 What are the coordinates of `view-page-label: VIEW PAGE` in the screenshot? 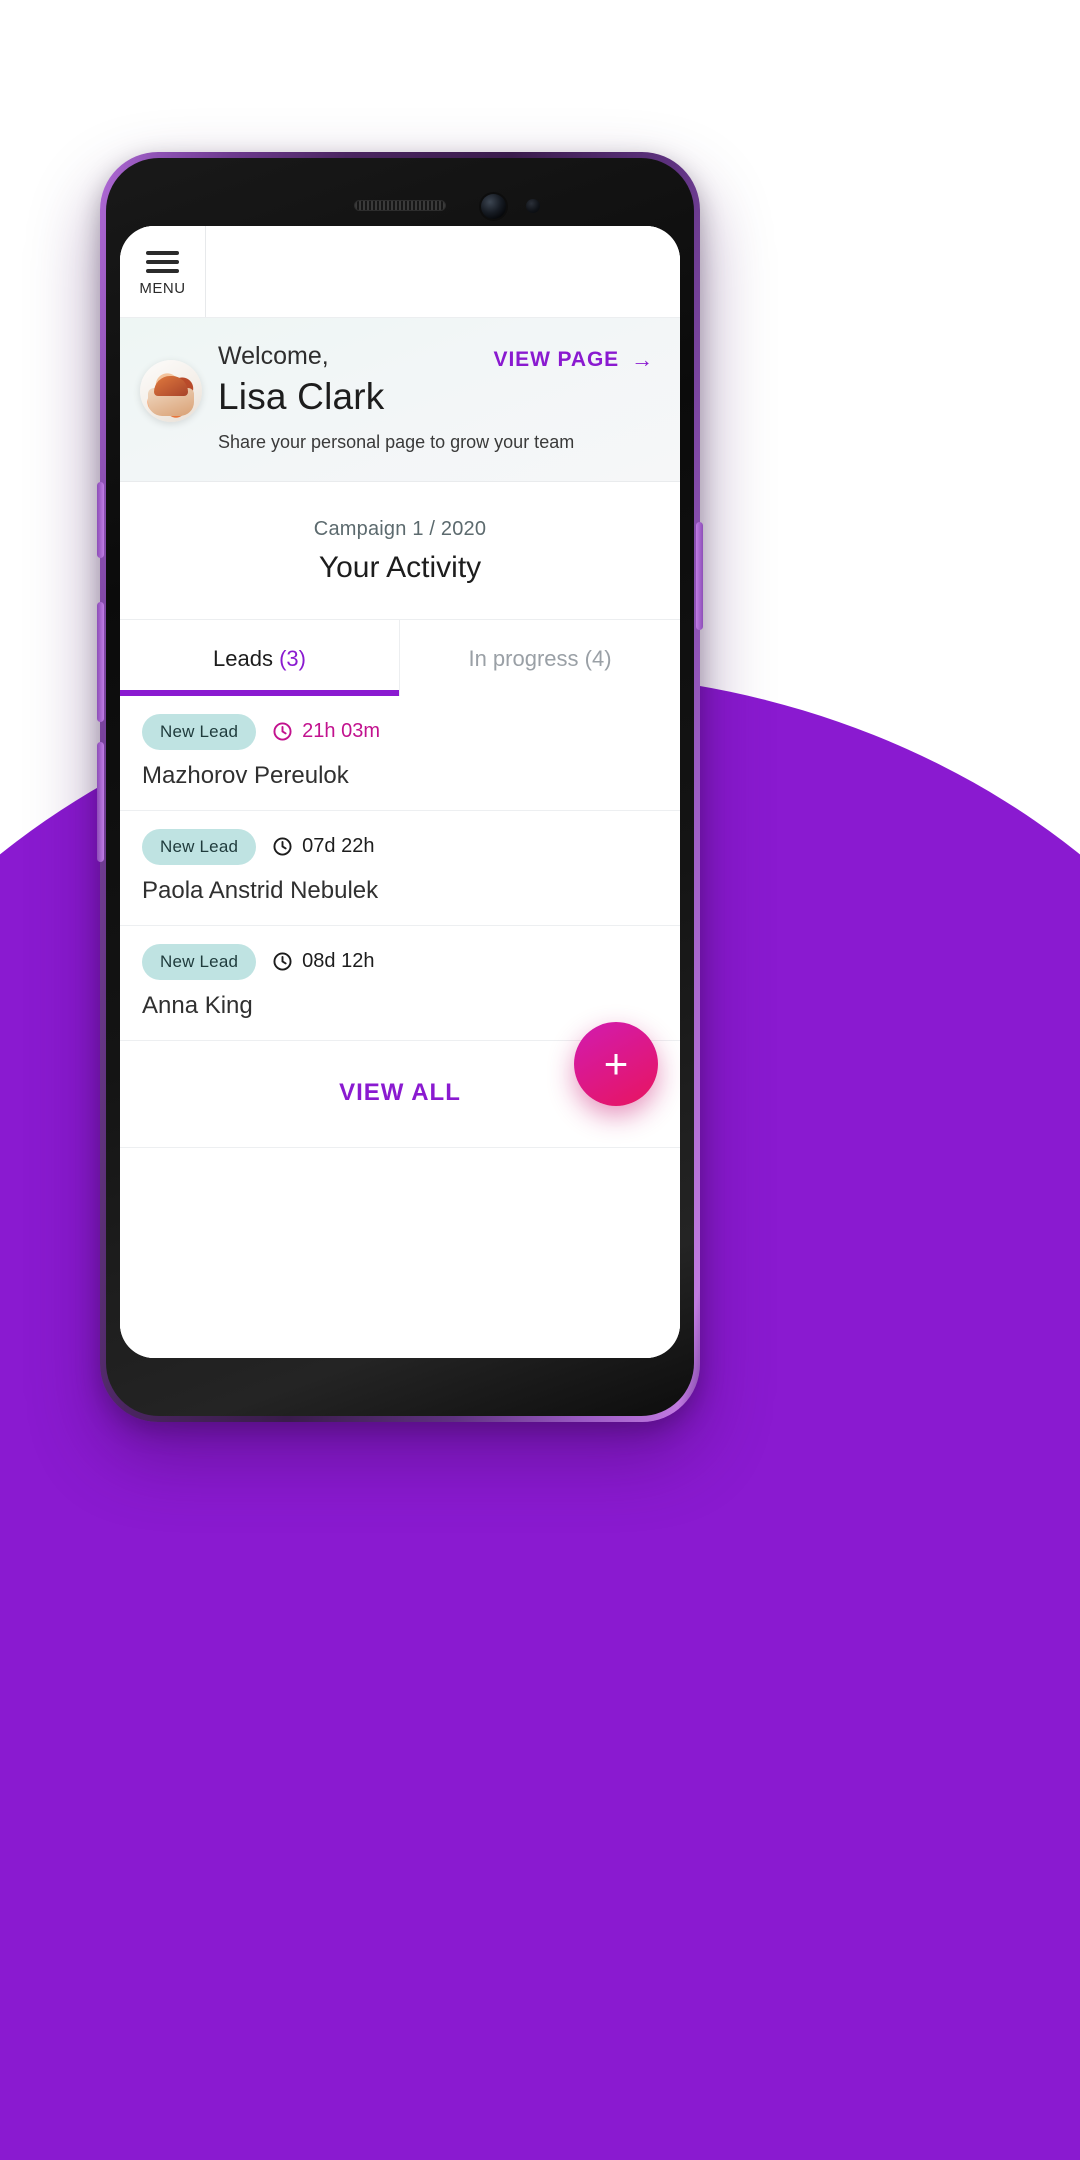 It's located at (556, 359).